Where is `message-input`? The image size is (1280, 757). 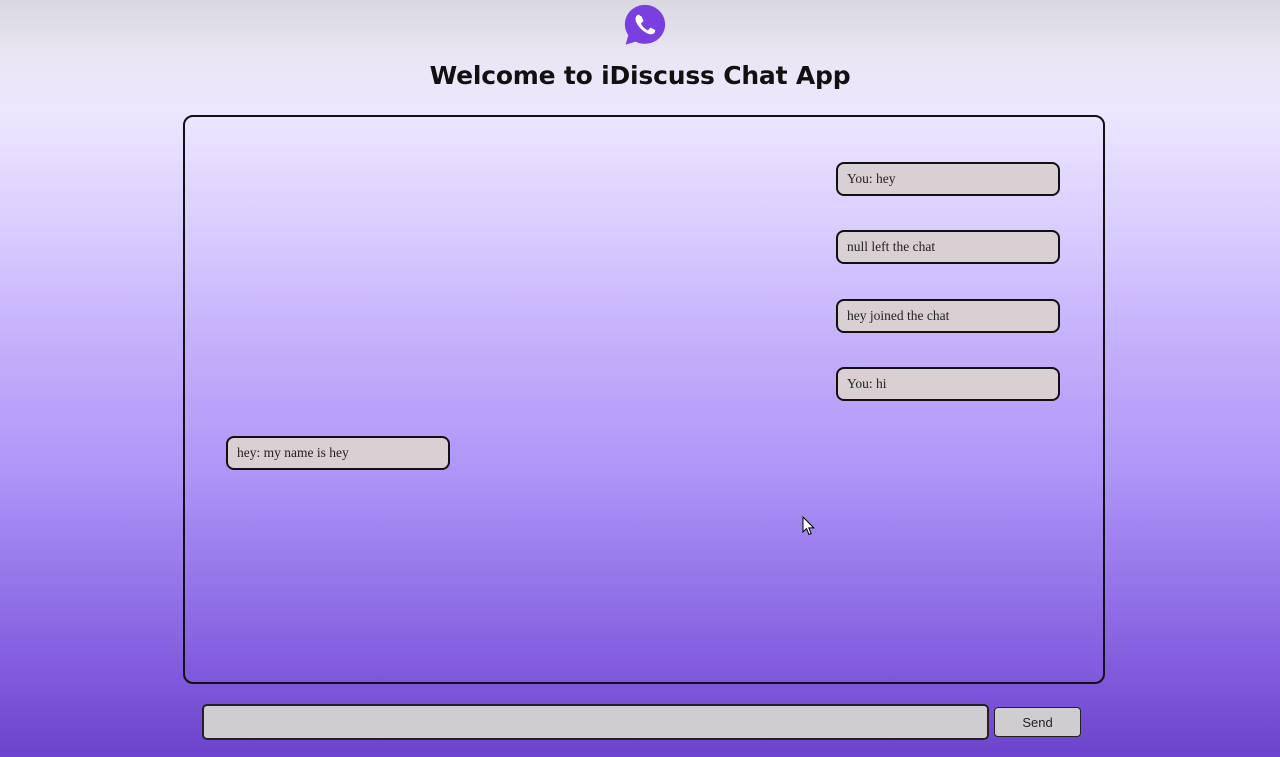
message-input is located at coordinates (595, 722).